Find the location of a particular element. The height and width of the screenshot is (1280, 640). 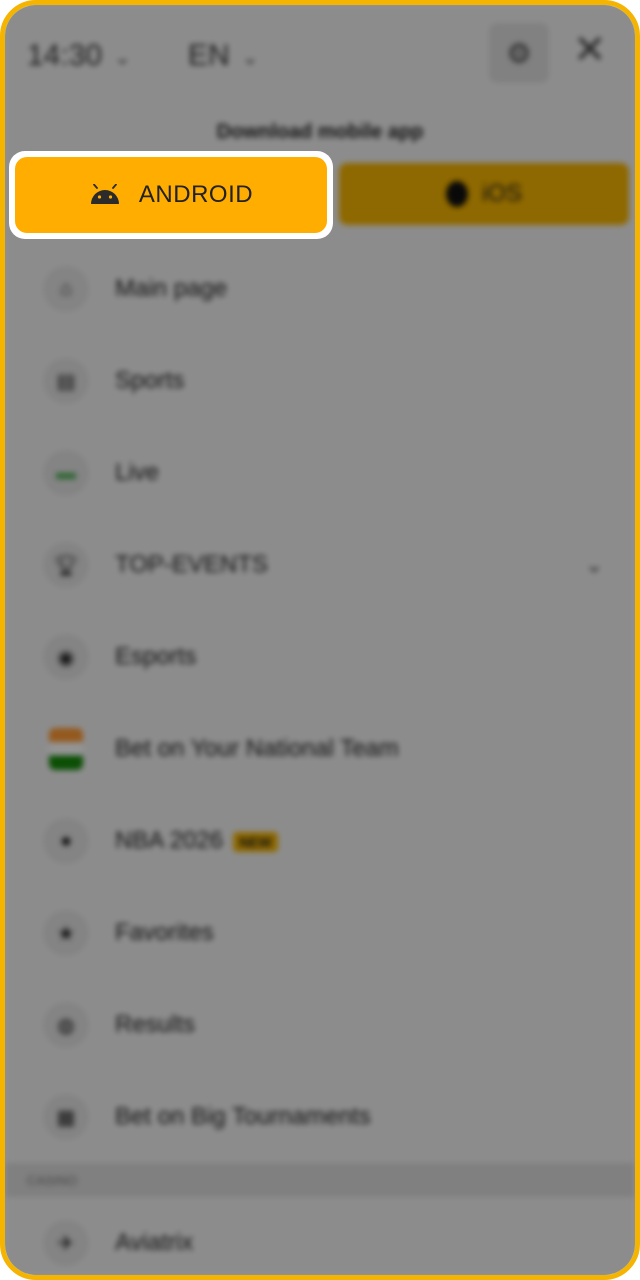

android-icon is located at coordinates (104, 194).